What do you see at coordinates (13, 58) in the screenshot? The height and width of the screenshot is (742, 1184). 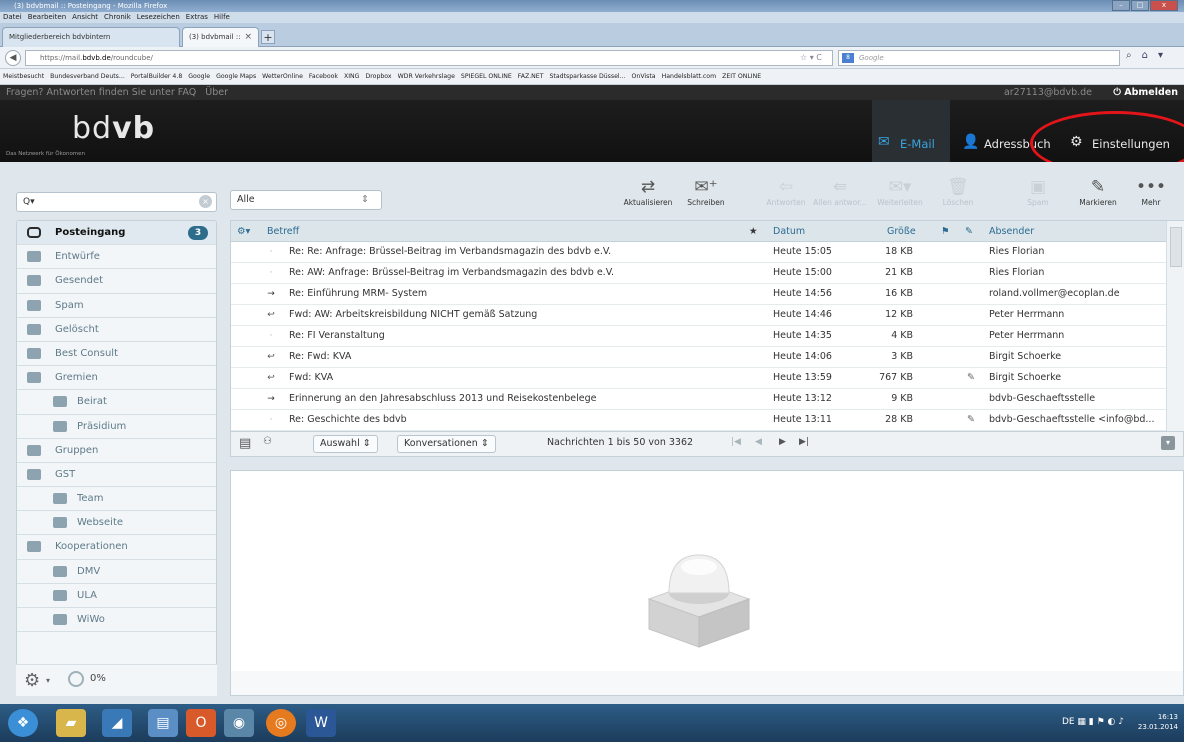 I see `back-button: ◀` at bounding box center [13, 58].